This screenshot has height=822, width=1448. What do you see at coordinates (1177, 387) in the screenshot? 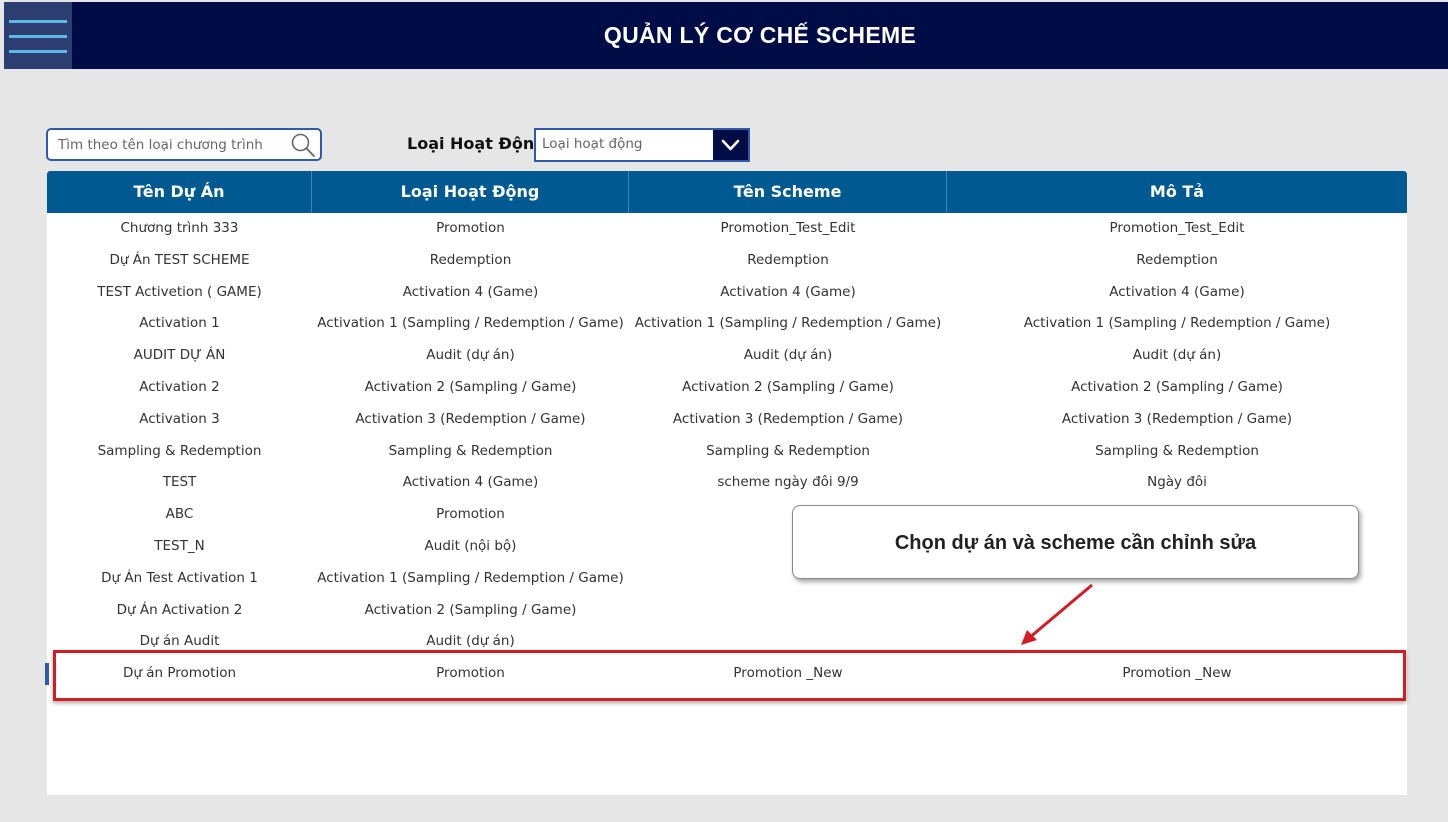
I see `cell-description: Activation 2 (Sampling / Game)` at bounding box center [1177, 387].